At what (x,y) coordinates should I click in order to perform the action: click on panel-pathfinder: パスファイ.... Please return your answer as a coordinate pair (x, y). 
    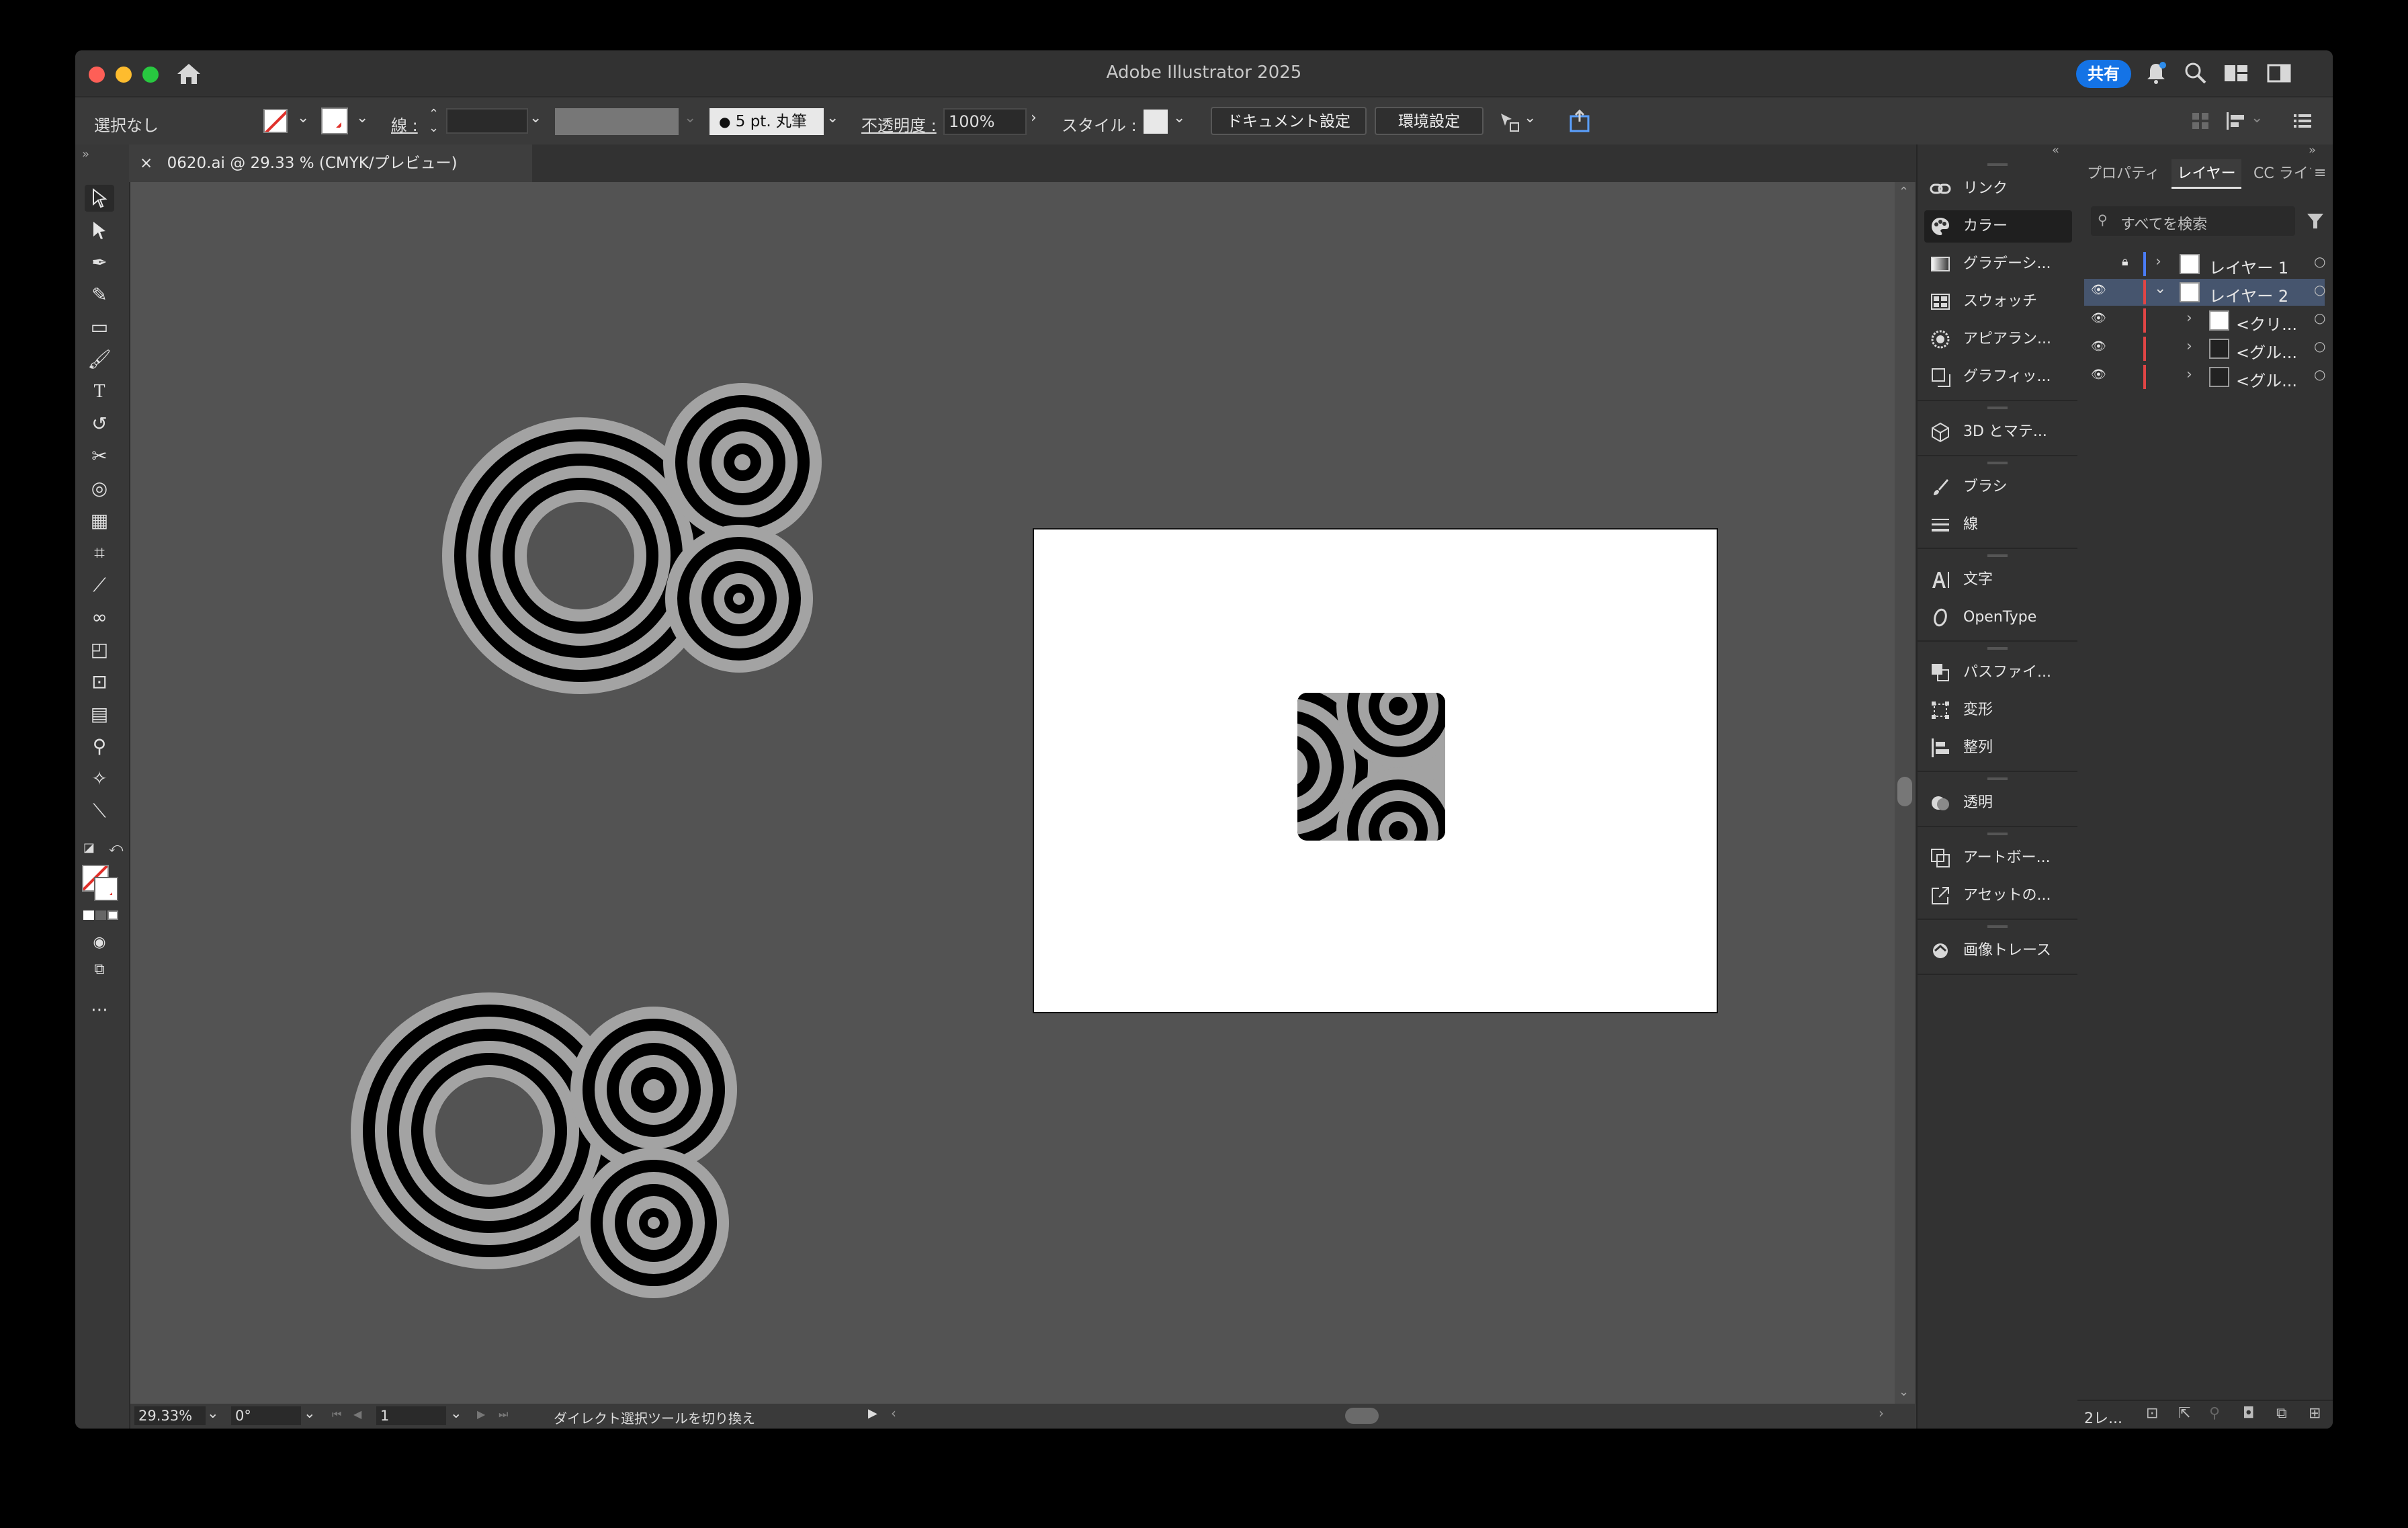
    Looking at the image, I should click on (1998, 672).